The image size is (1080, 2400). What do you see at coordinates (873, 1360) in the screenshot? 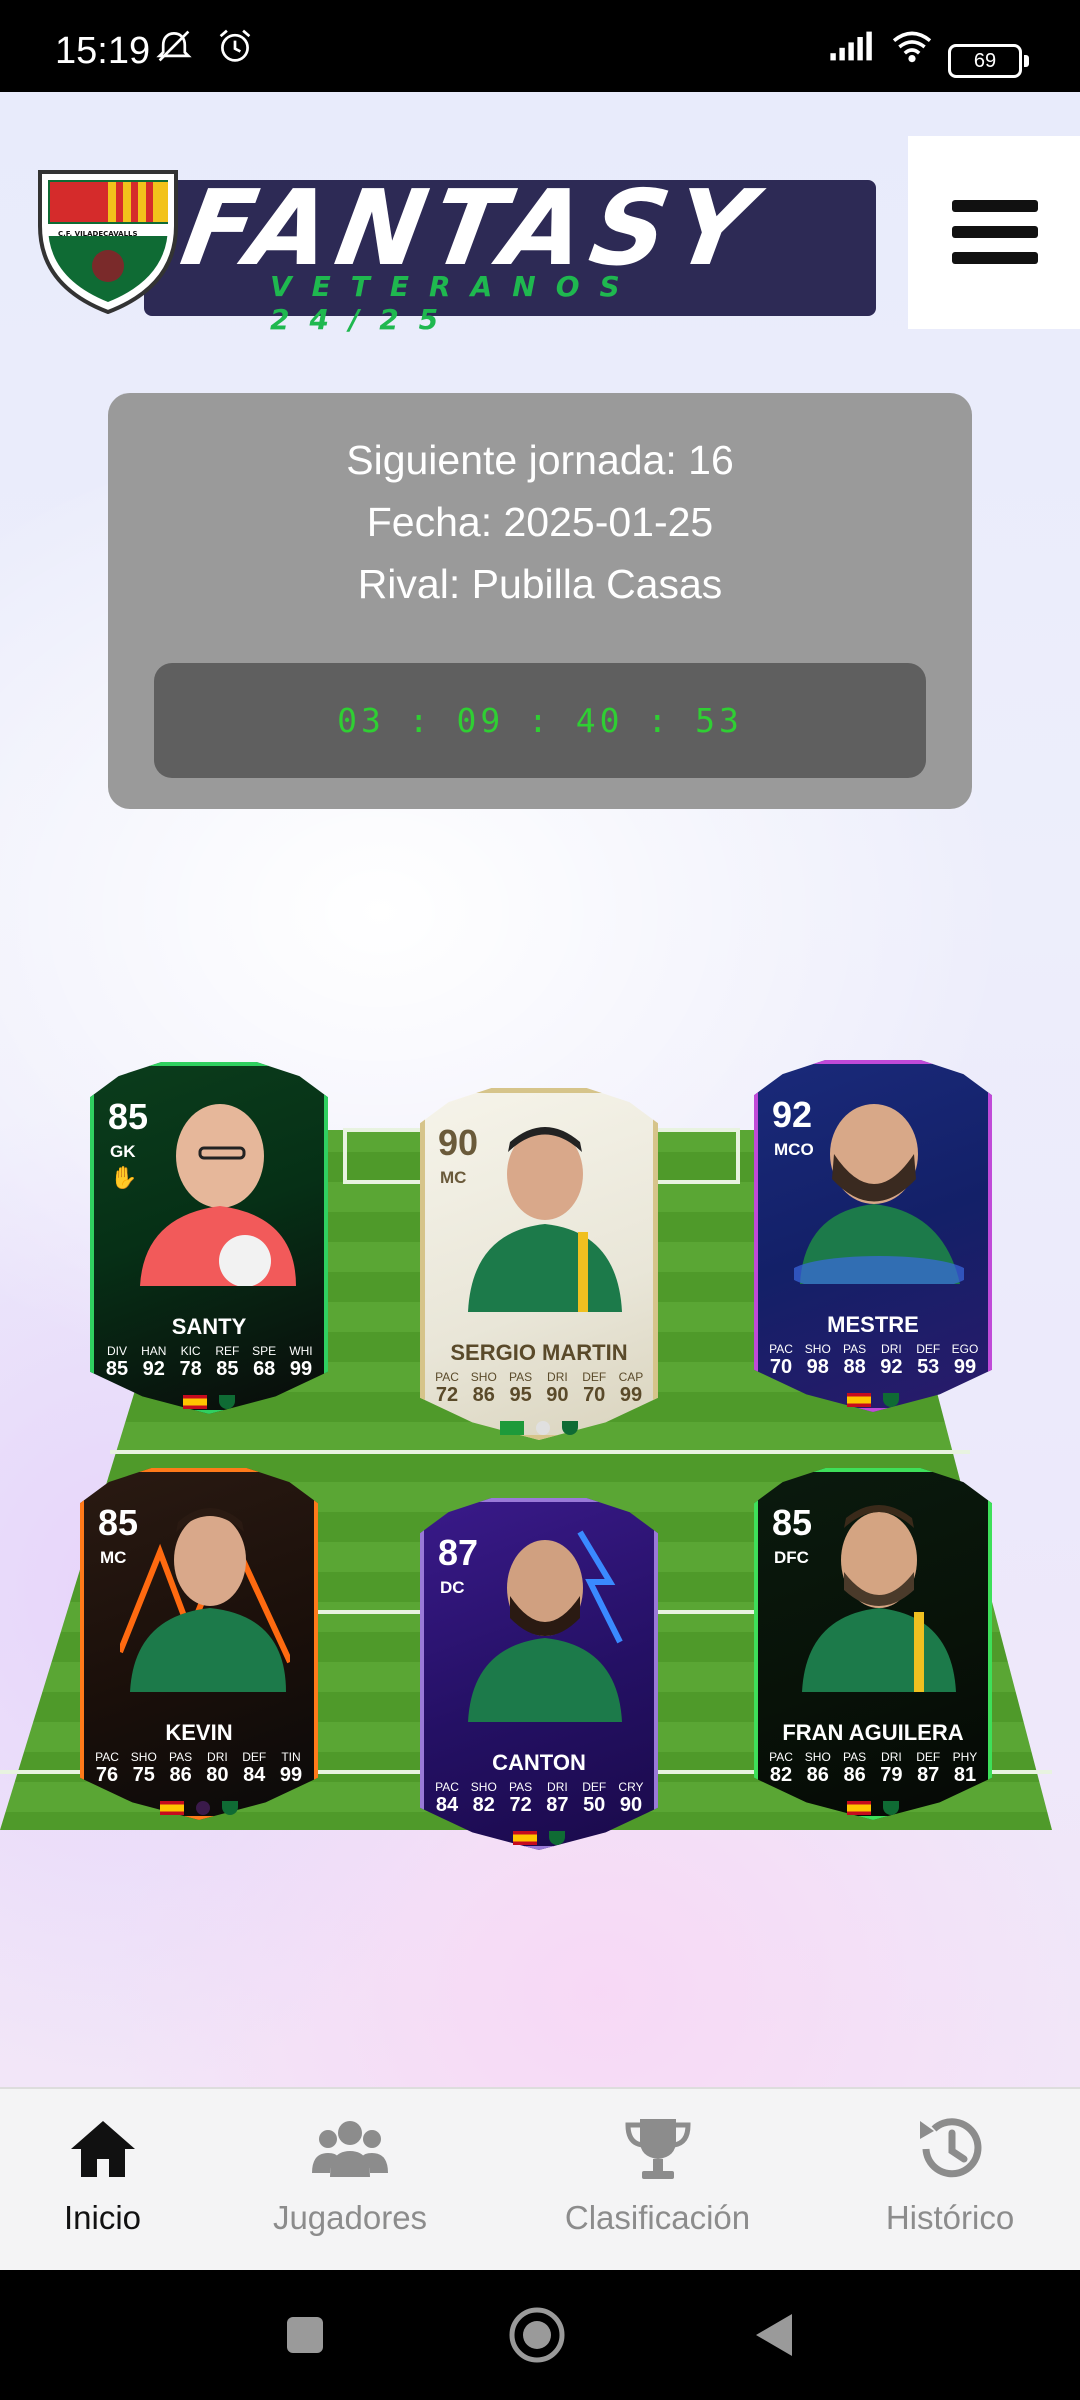
I see `player-stats: PAC 70 SHO 98 PAS 88 DRI 92 DEF 53 EGO 99` at bounding box center [873, 1360].